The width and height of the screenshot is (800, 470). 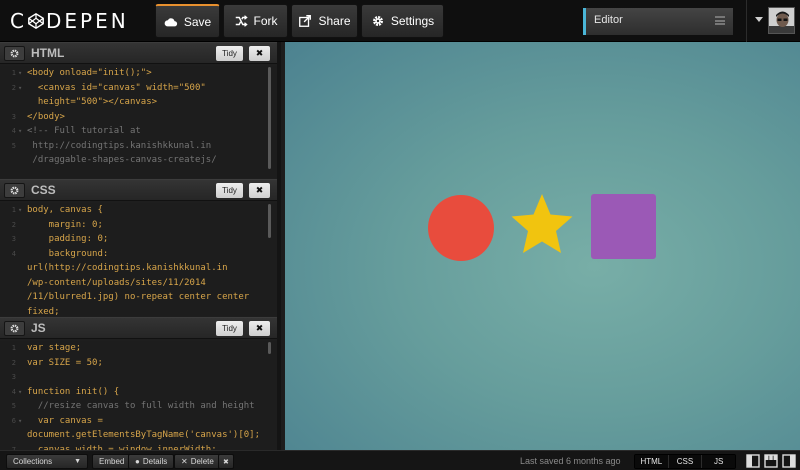 I want to click on codepen-logo: C DEPEN, so click(x=69, y=21).